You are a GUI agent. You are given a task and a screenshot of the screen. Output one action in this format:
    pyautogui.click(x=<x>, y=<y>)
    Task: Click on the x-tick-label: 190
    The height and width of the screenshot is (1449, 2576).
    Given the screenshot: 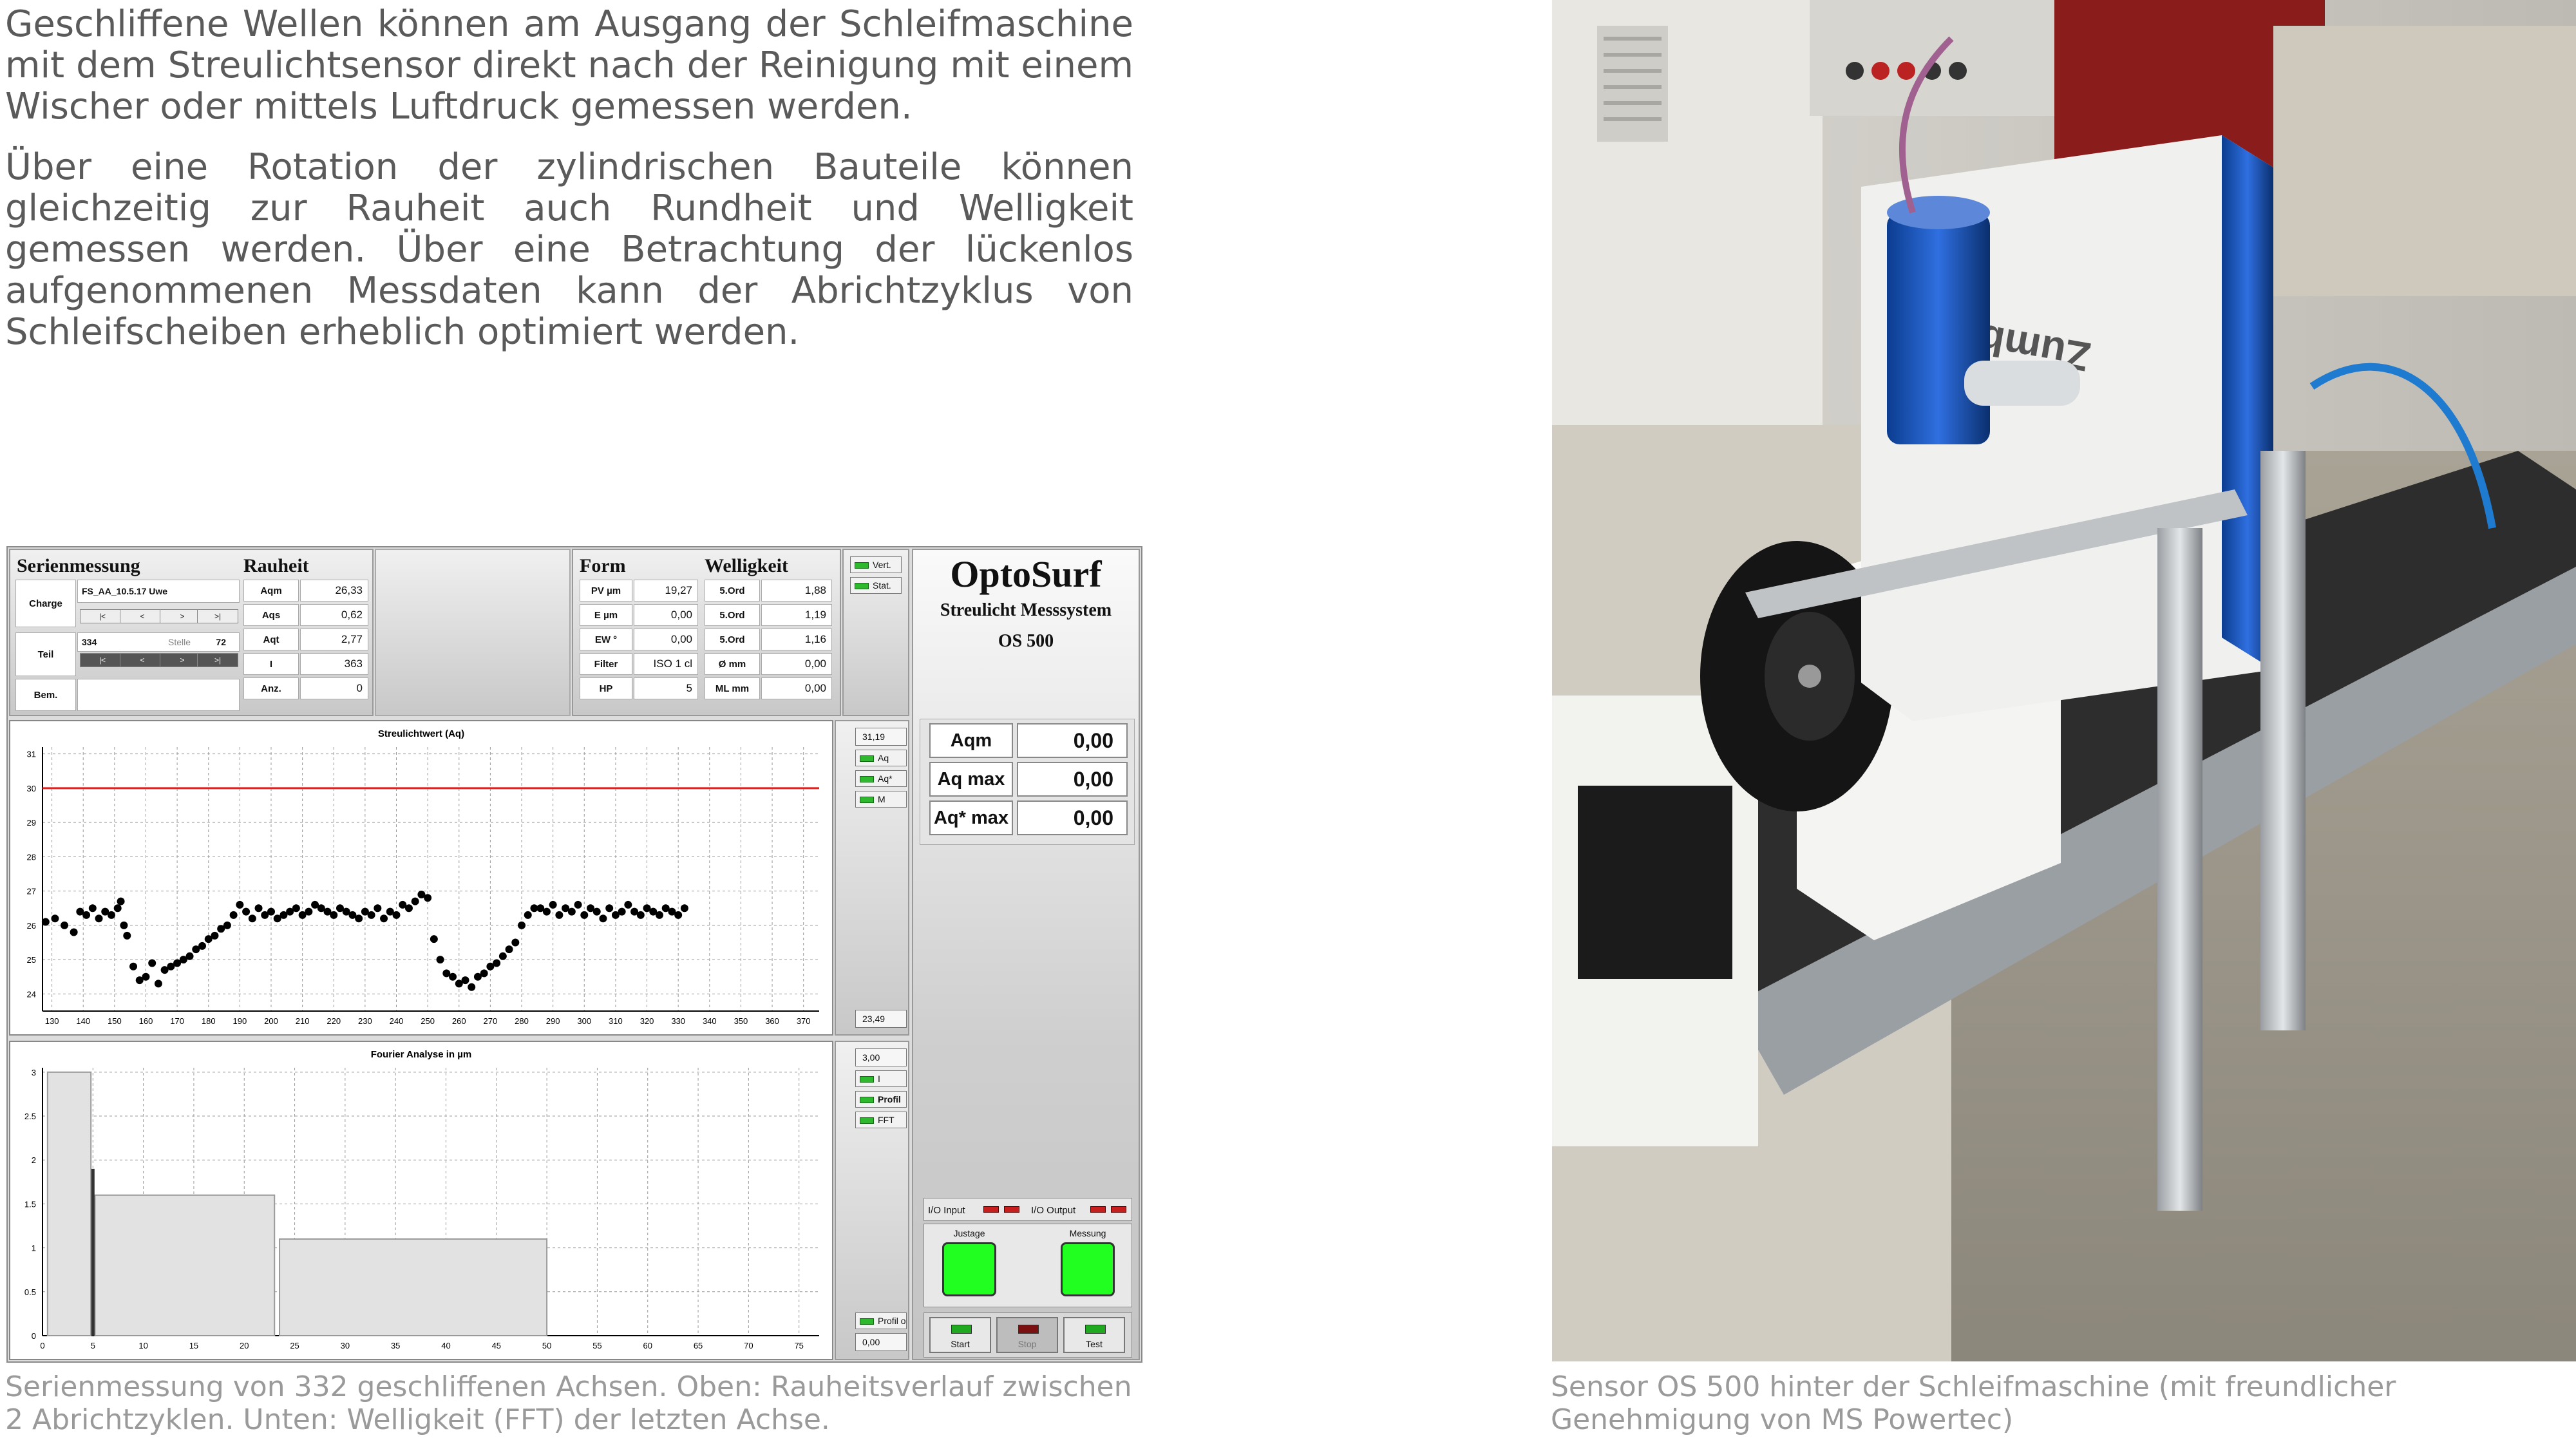 What is the action you would take?
    pyautogui.click(x=240, y=1021)
    